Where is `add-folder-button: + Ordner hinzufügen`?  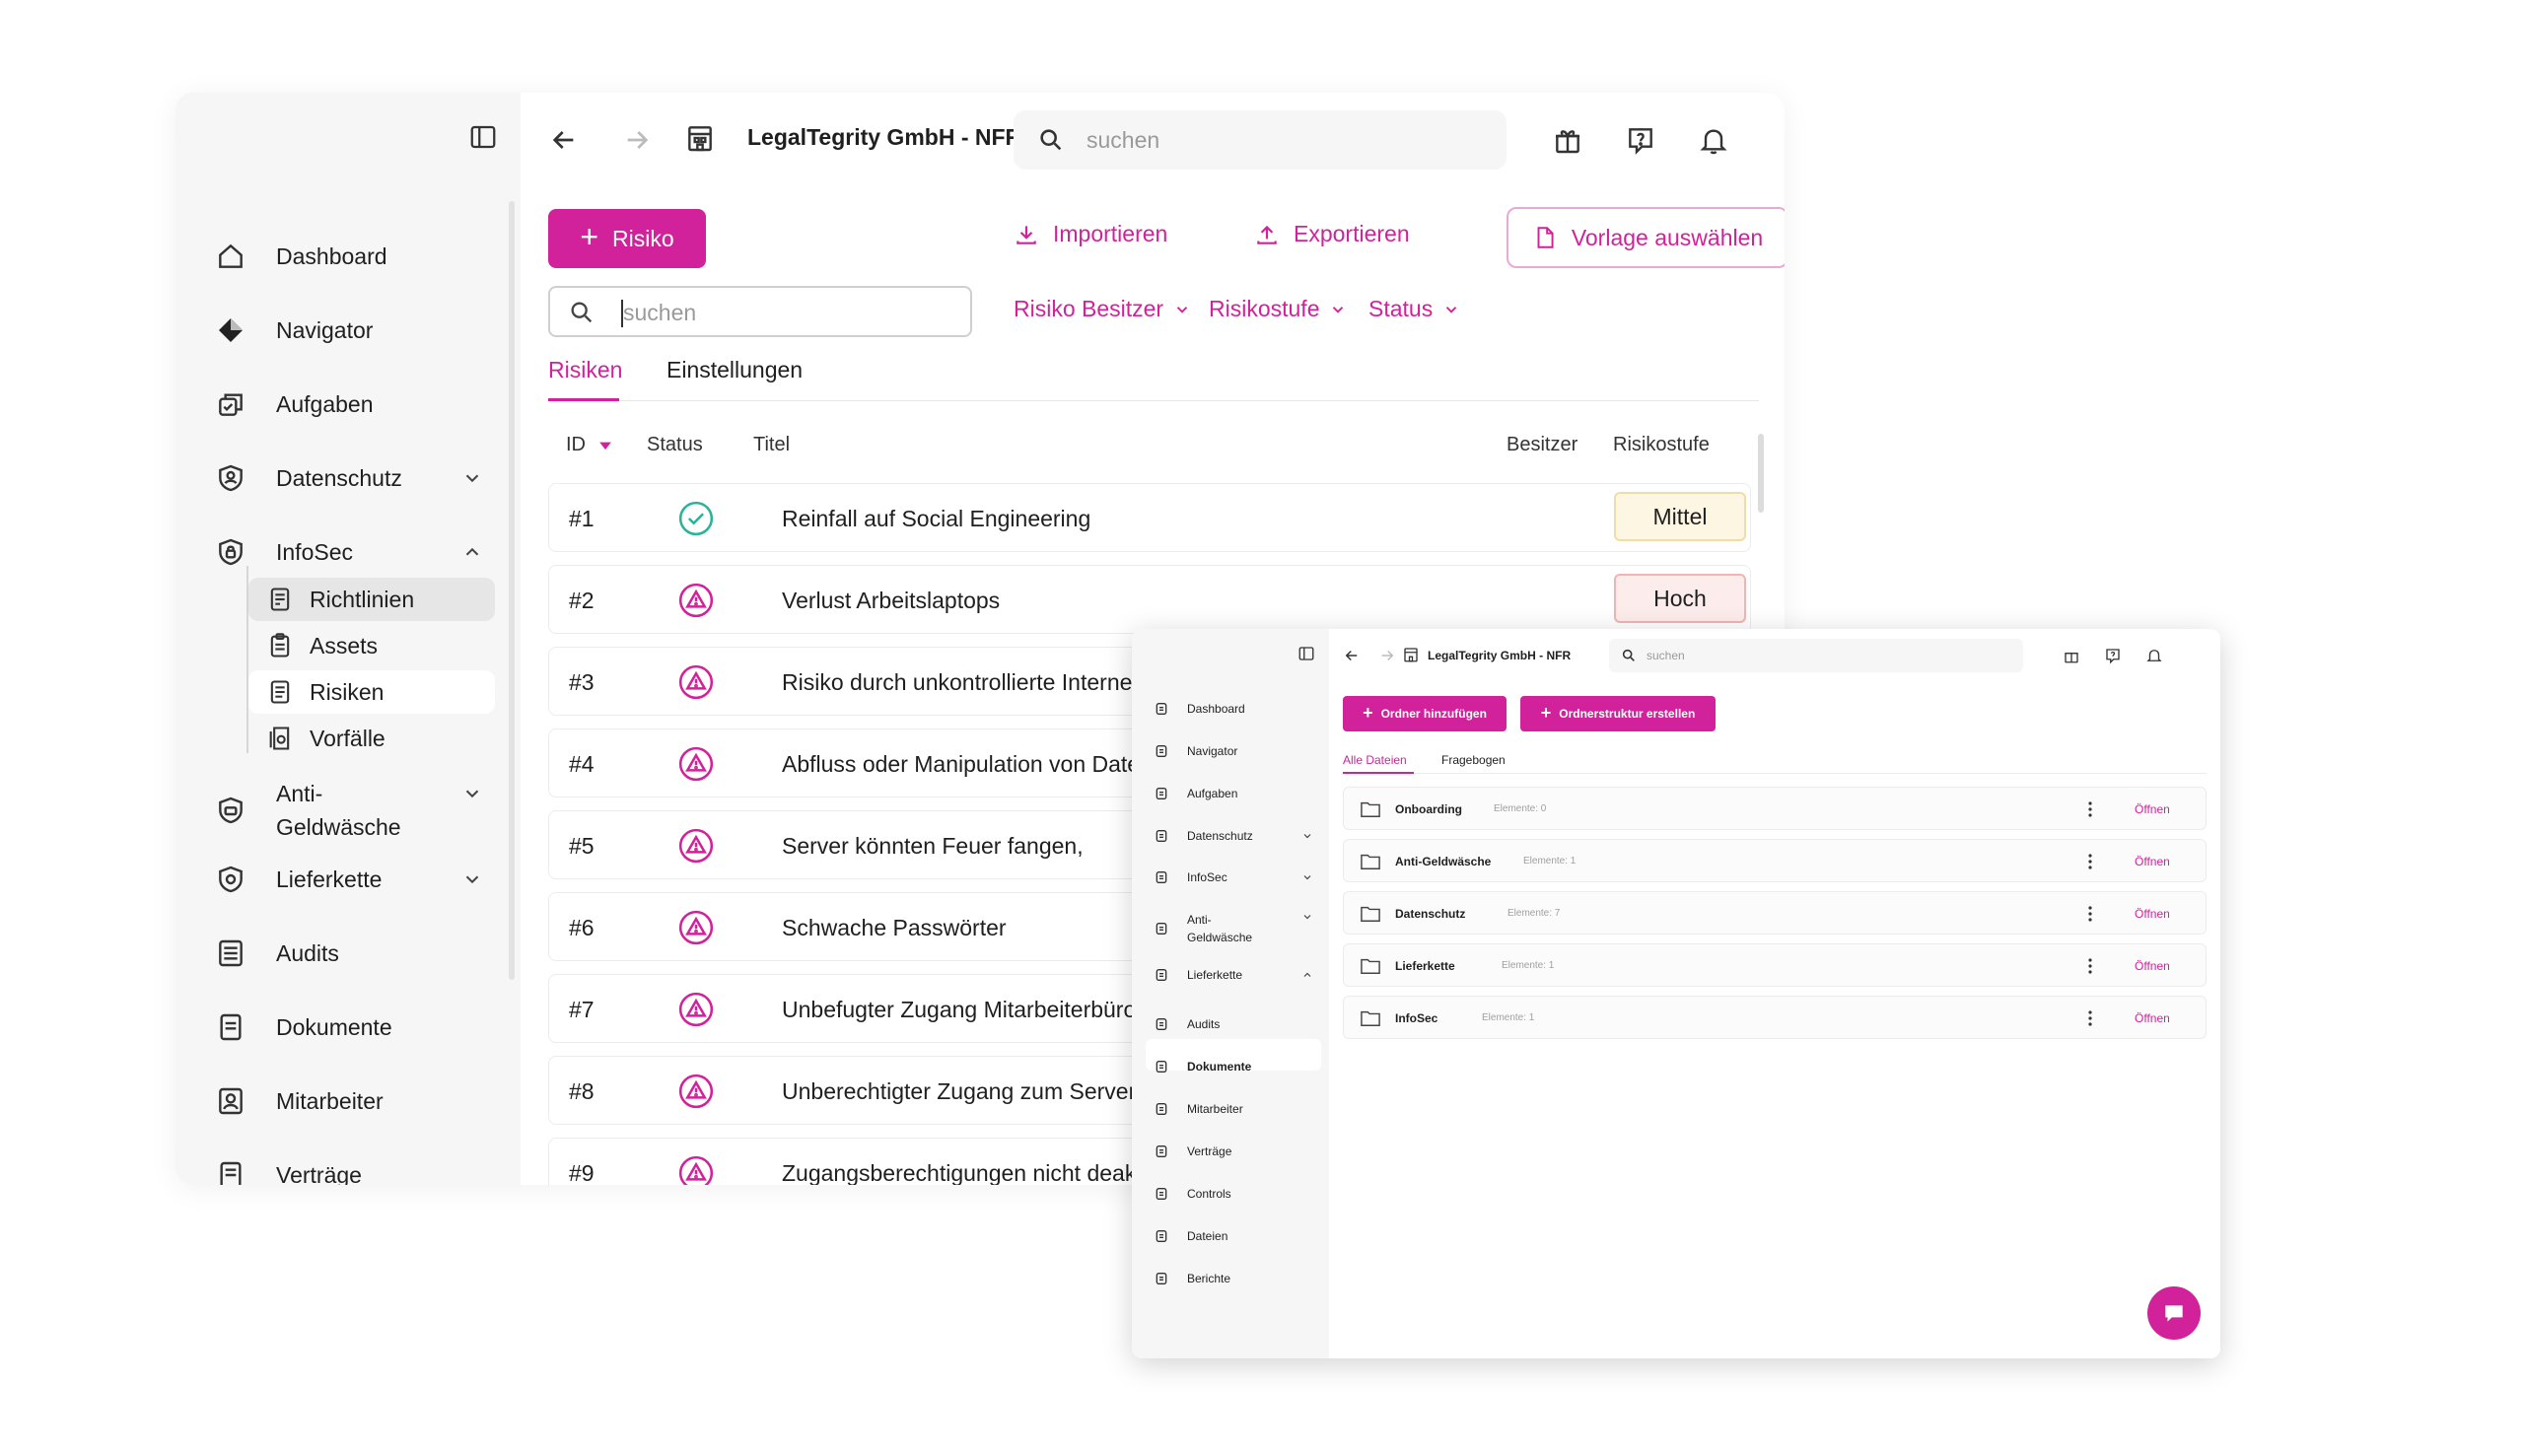
add-folder-button: + Ordner hinzufügen is located at coordinates (1425, 713).